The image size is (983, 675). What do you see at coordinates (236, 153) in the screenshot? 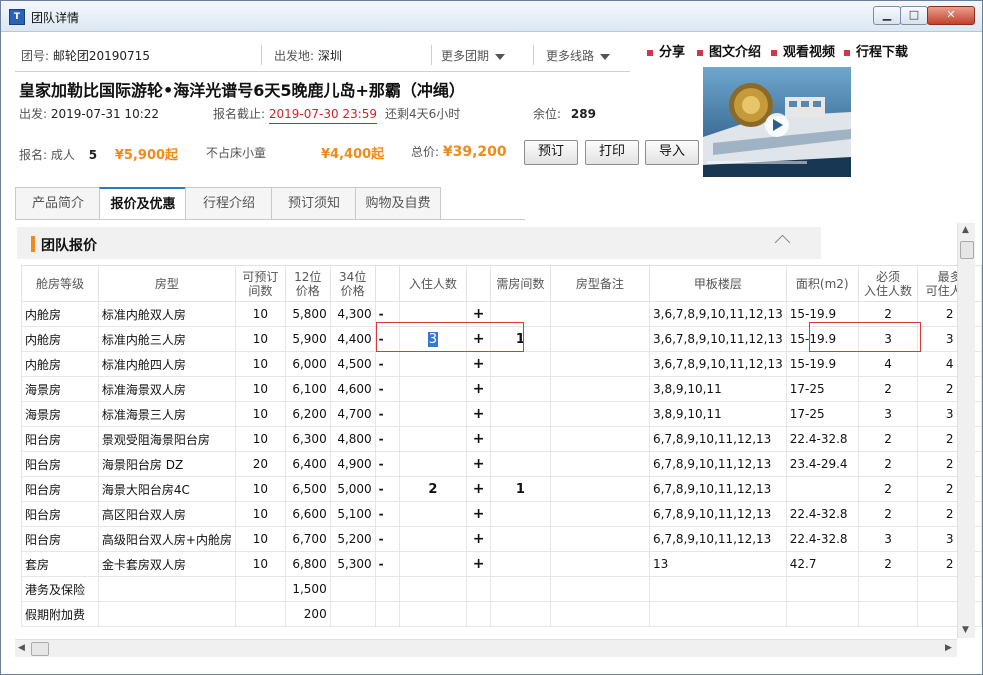
I see `child-label: 不占床小童` at bounding box center [236, 153].